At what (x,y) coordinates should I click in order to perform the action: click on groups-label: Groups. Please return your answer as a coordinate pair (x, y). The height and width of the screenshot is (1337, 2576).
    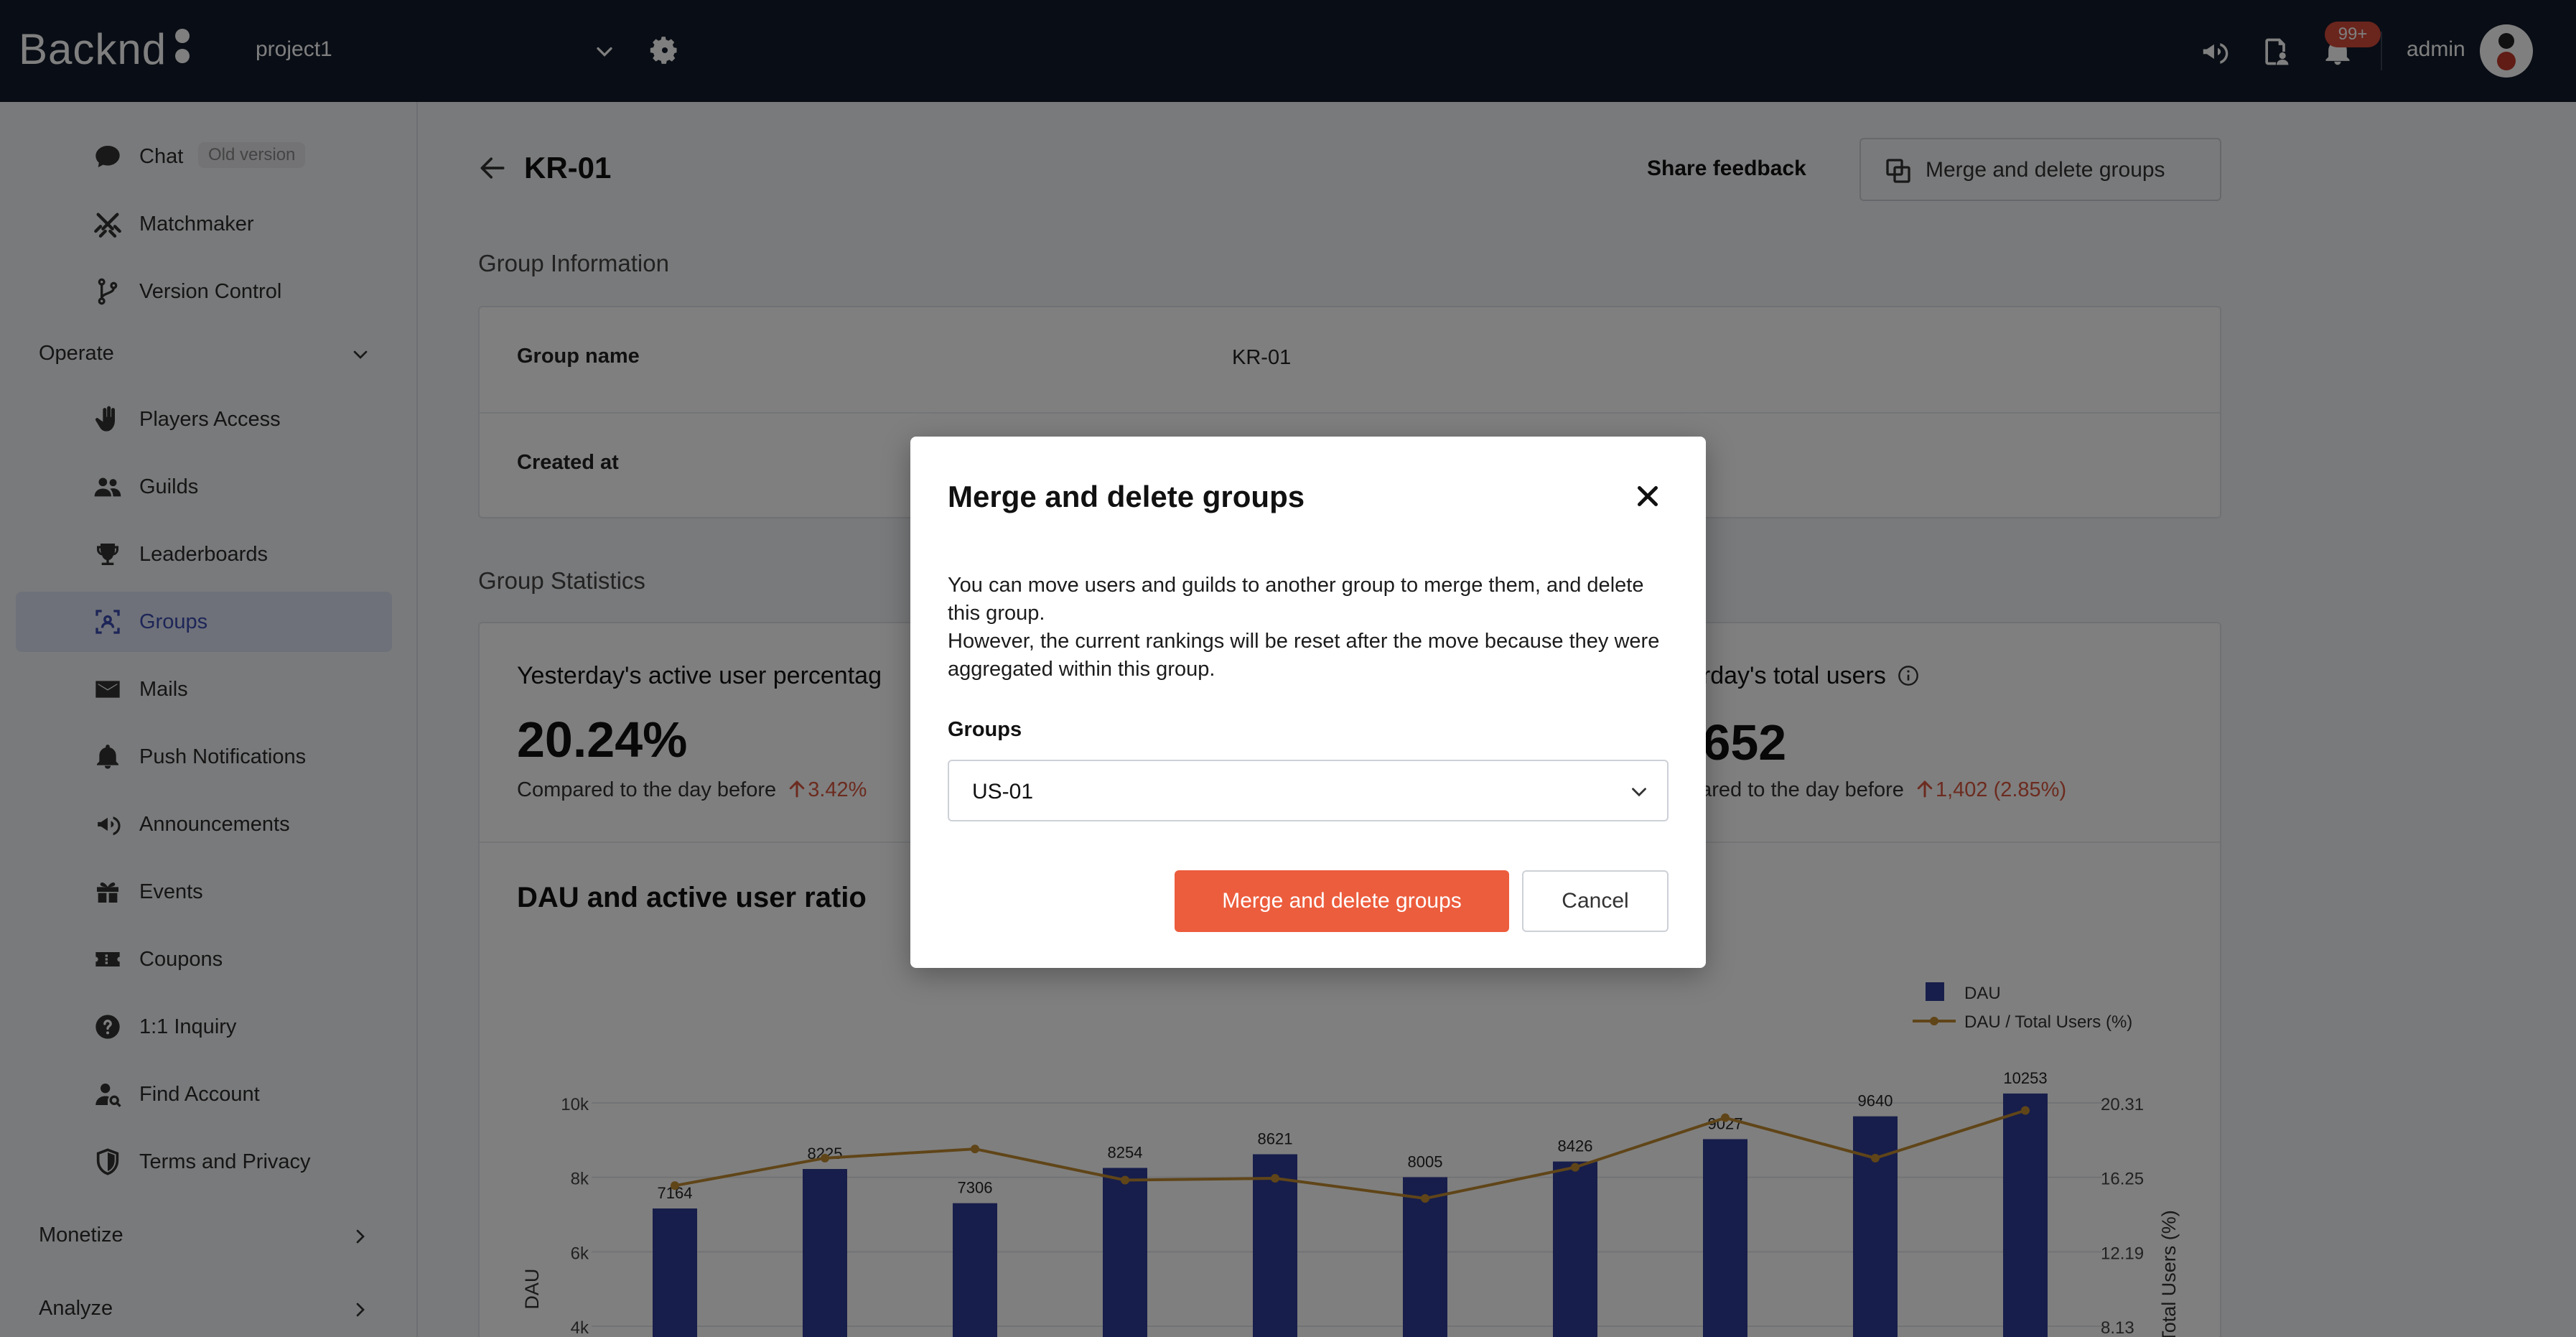
    Looking at the image, I should click on (985, 729).